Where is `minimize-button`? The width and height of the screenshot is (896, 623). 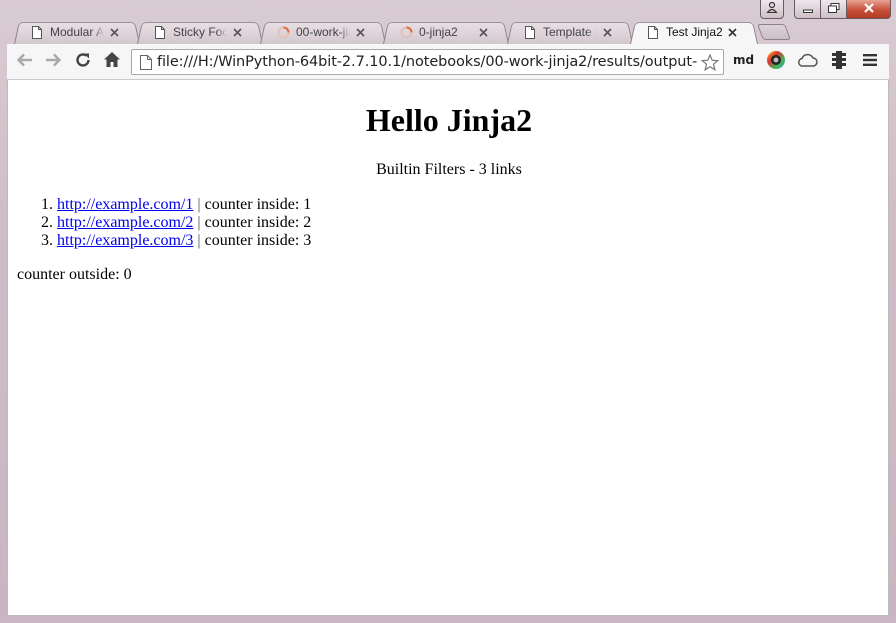
minimize-button is located at coordinates (807, 9).